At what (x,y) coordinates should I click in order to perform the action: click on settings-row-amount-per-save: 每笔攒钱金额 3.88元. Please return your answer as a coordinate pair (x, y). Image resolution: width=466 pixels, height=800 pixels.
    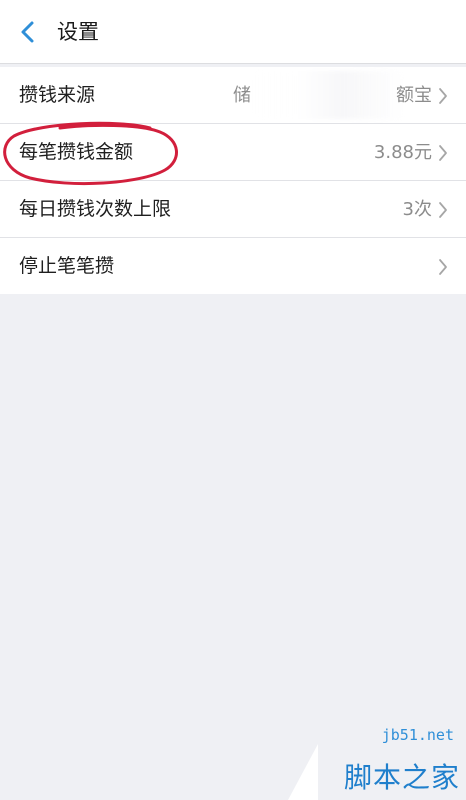
    Looking at the image, I should click on (233, 152).